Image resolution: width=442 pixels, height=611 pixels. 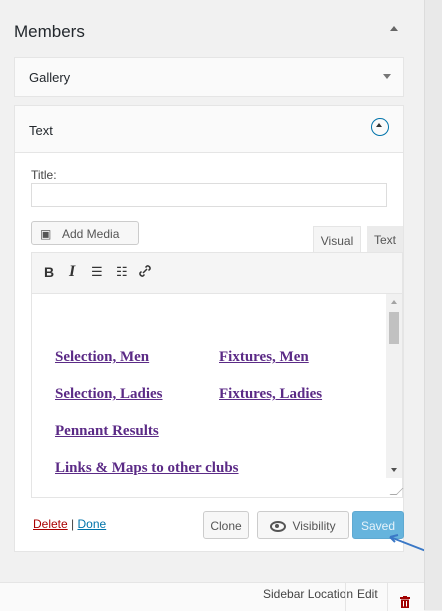 I want to click on delete-link: Delete, so click(x=50, y=524).